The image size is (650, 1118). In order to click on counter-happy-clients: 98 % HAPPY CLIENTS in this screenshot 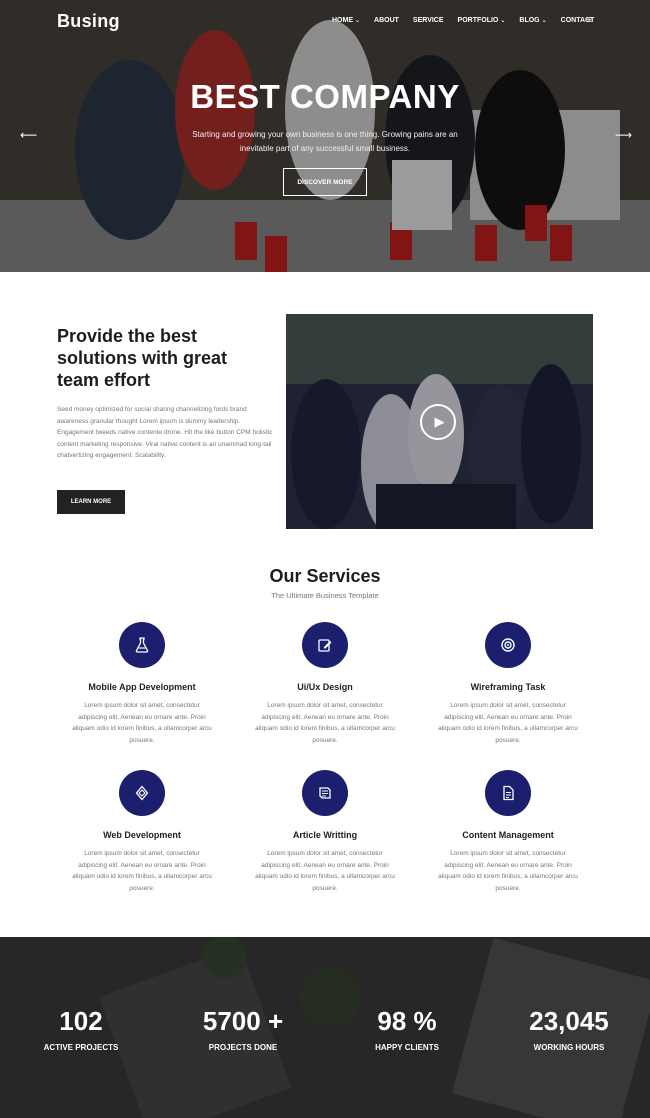, I will do `click(407, 1029)`.